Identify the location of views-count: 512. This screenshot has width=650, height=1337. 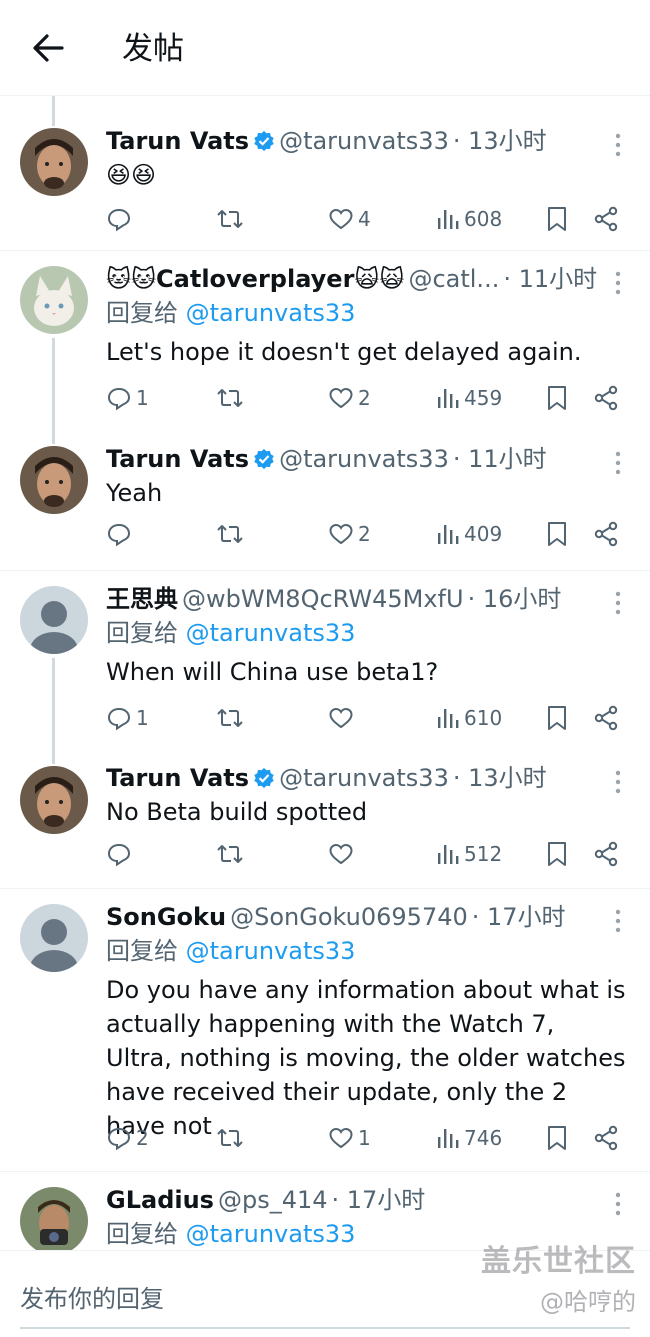
(483, 854).